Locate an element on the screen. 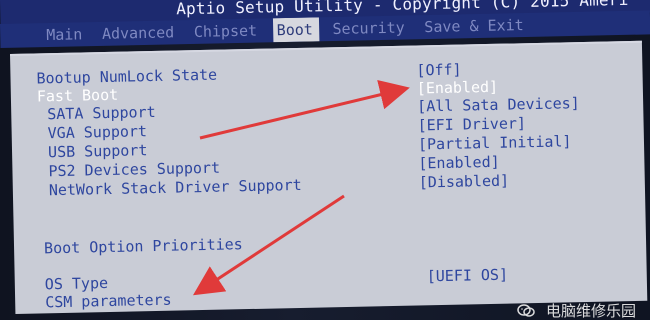 The image size is (650, 320). tab-main: Main is located at coordinates (65, 34).